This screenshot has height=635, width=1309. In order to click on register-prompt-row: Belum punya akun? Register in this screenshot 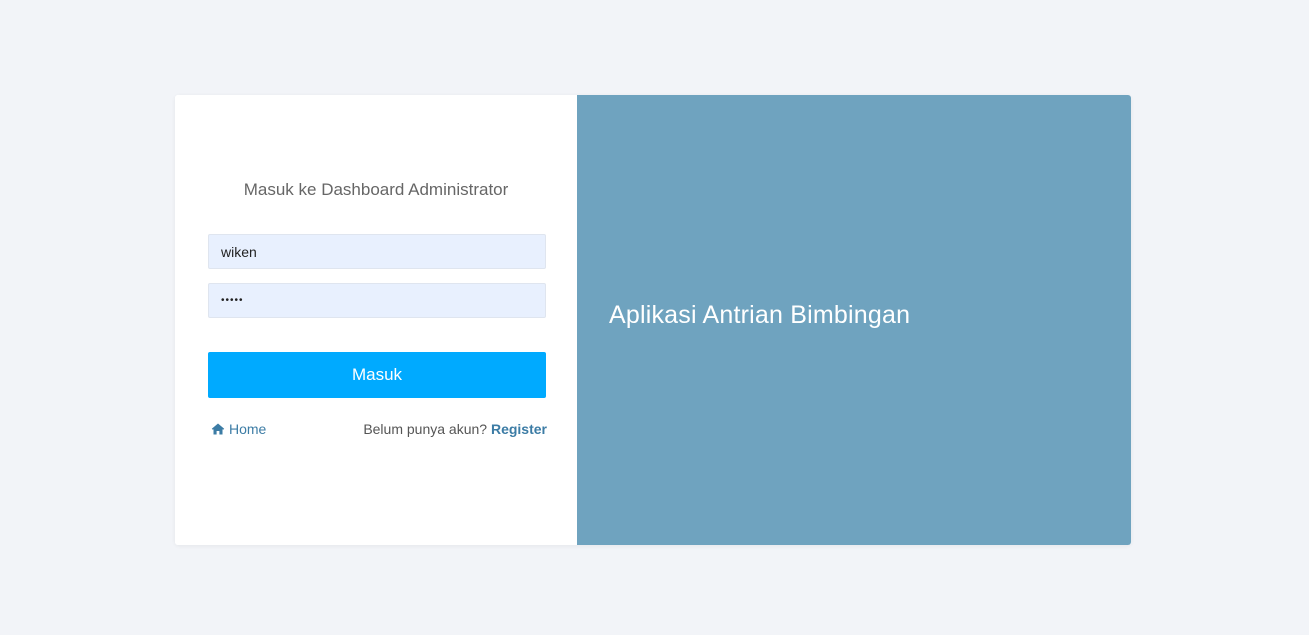, I will do `click(455, 429)`.